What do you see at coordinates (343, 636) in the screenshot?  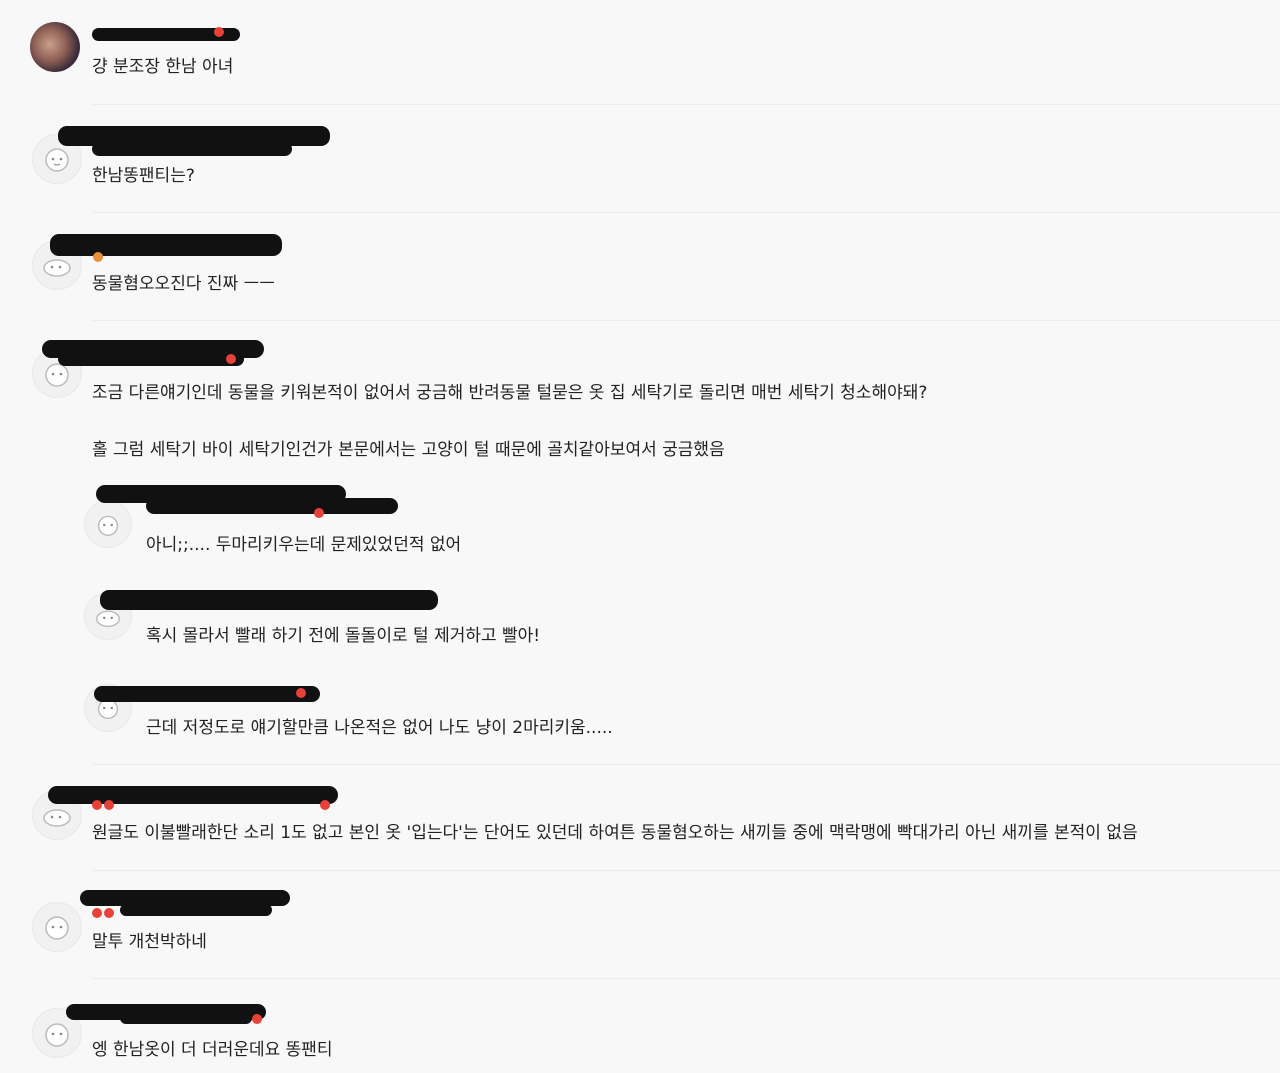 I see `comment-text: 혹시 몰라서 빨래 하기 전에 돌돌이로 털 제거하고 빨아!` at bounding box center [343, 636].